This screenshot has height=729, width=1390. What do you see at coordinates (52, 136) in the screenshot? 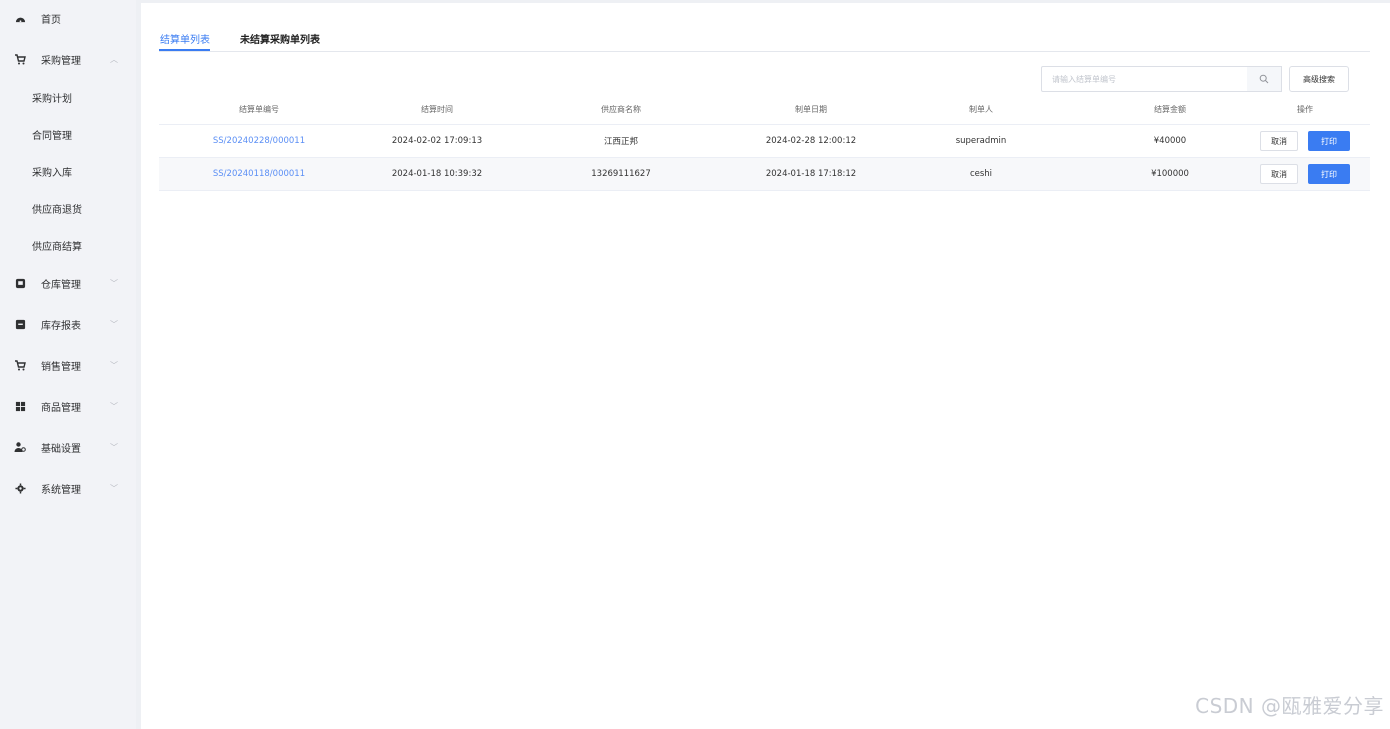
I see `sidebar-subitem-label: 合同管理` at bounding box center [52, 136].